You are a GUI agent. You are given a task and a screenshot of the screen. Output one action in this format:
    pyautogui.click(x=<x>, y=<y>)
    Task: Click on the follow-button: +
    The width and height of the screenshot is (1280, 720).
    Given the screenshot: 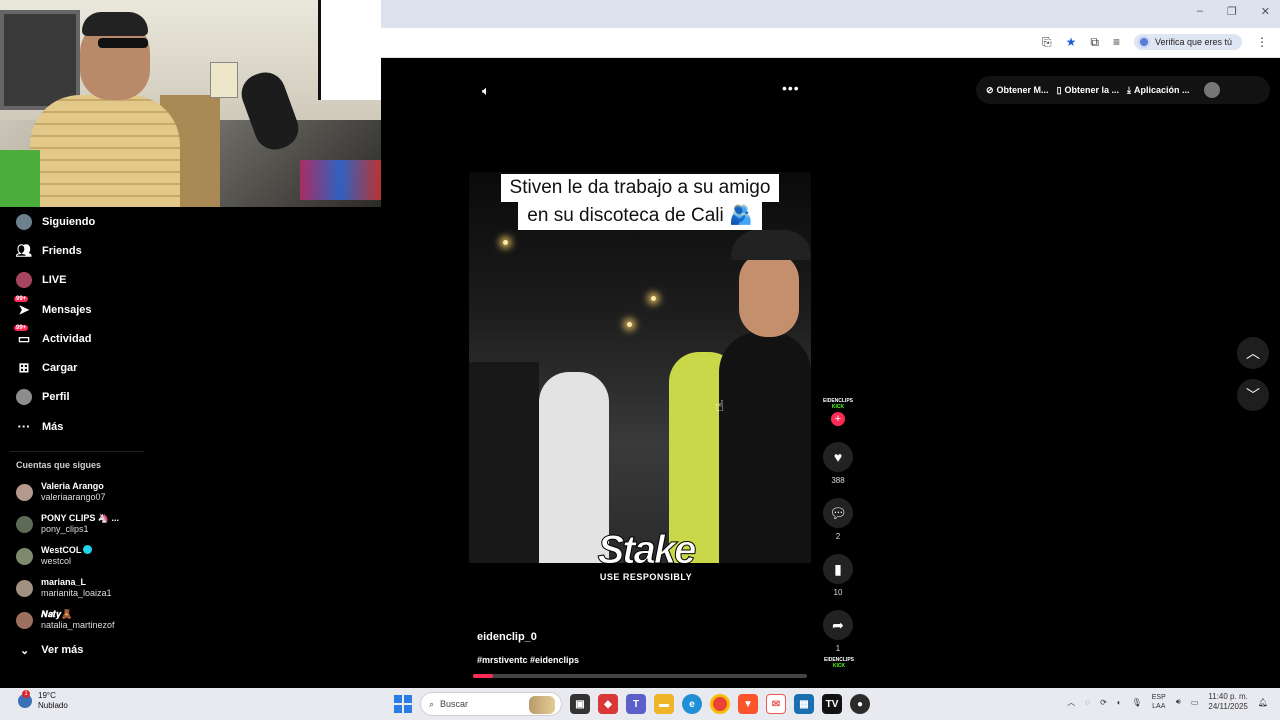 What is the action you would take?
    pyautogui.click(x=838, y=419)
    